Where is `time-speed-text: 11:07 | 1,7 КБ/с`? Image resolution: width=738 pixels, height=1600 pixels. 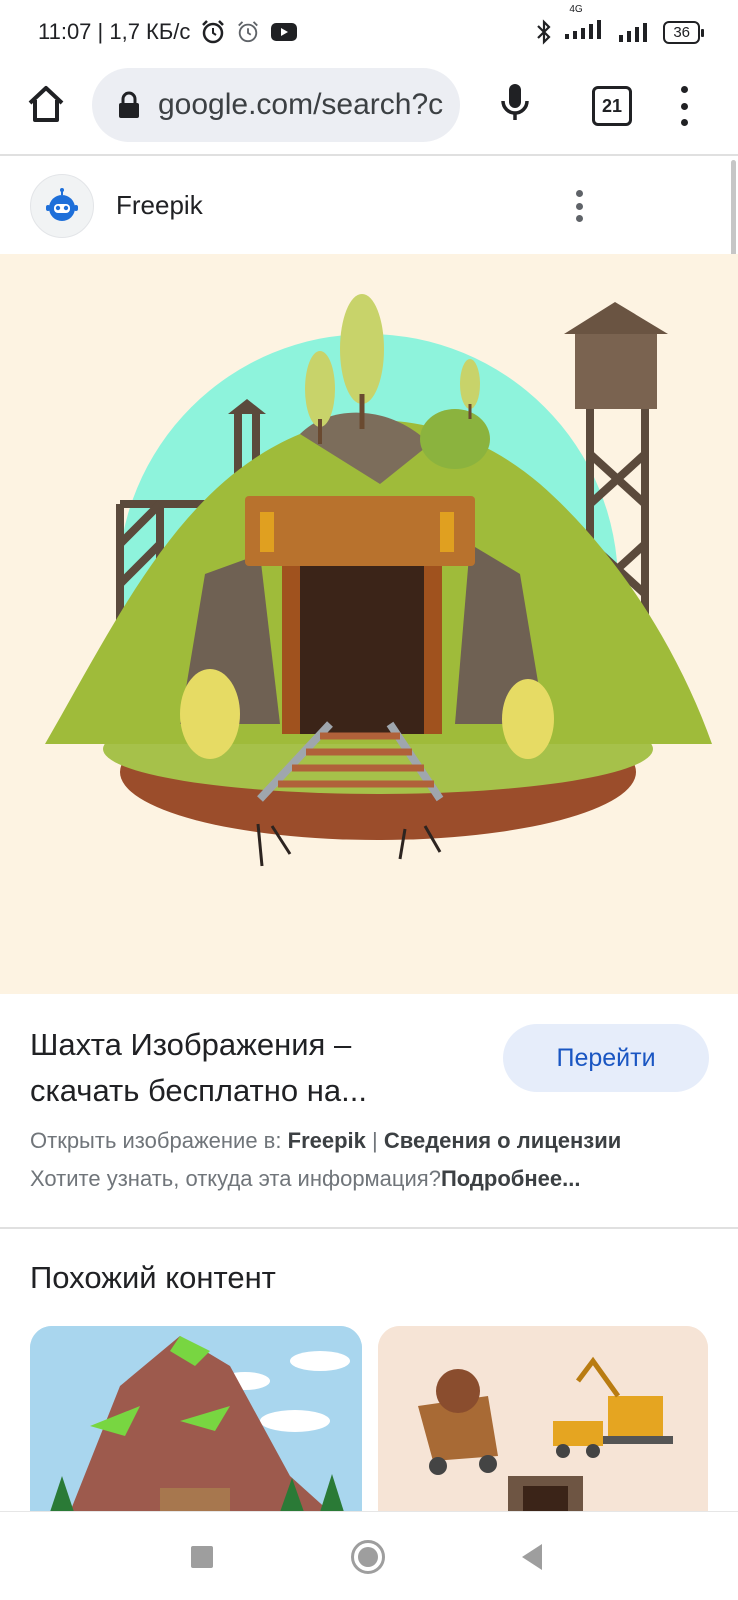 time-speed-text: 11:07 | 1,7 КБ/с is located at coordinates (114, 31).